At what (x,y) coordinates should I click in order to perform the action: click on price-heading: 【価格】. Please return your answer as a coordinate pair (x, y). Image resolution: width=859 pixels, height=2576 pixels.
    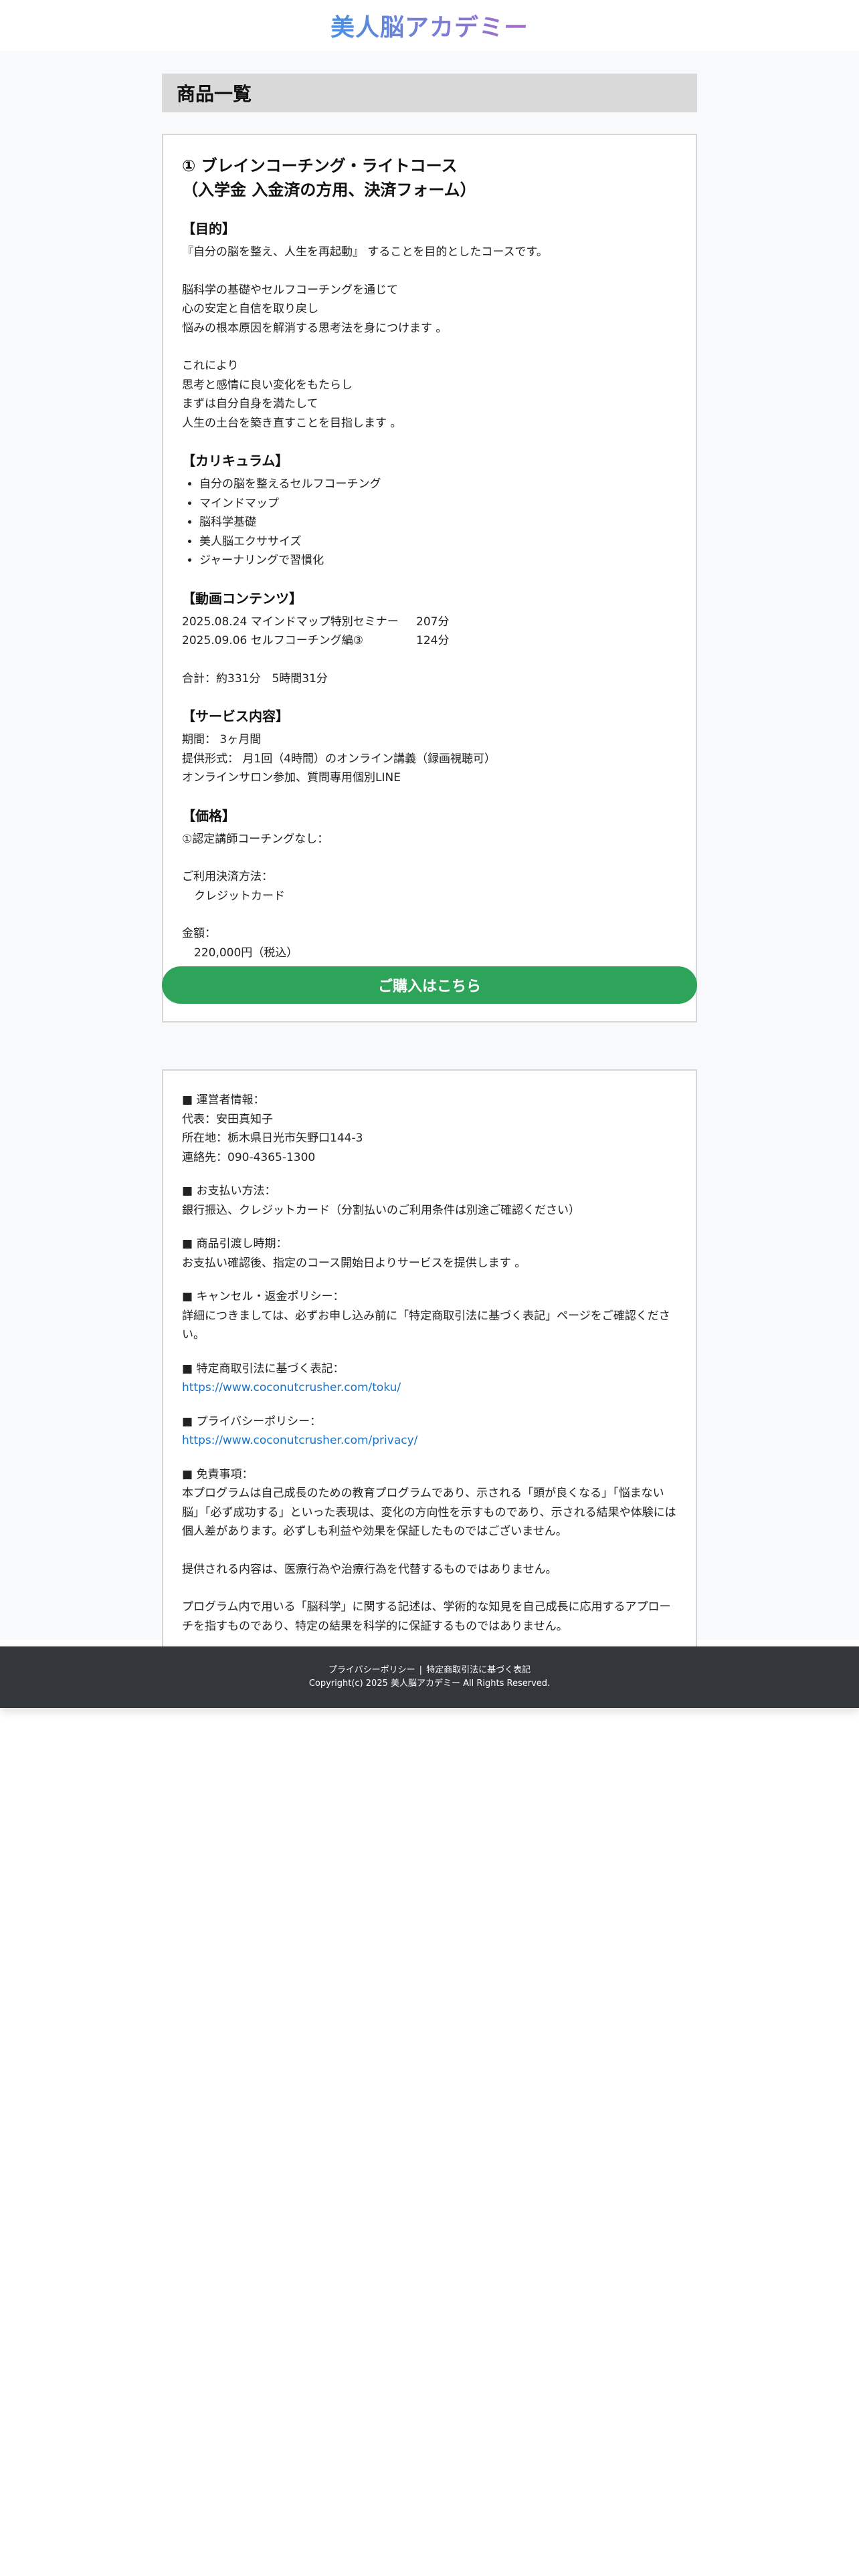
    Looking at the image, I should click on (209, 815).